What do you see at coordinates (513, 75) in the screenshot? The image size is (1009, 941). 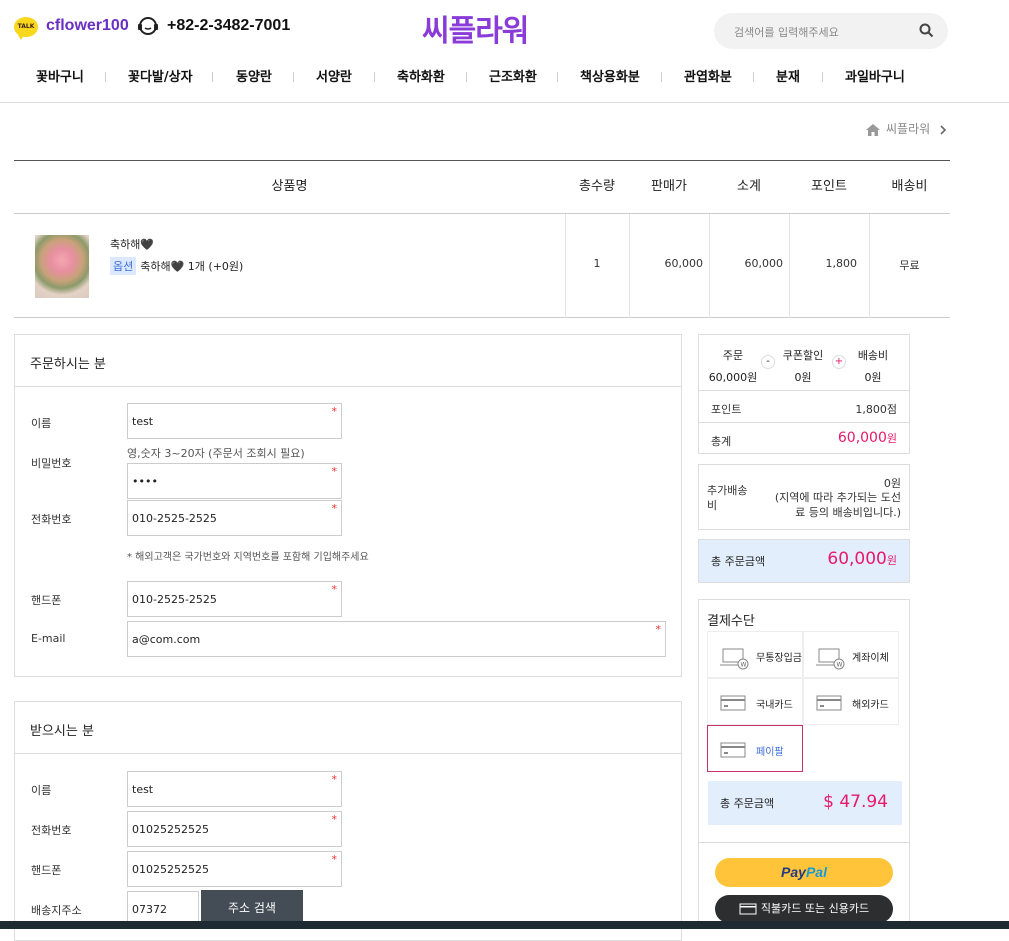 I see `nav-item: 근조화환` at bounding box center [513, 75].